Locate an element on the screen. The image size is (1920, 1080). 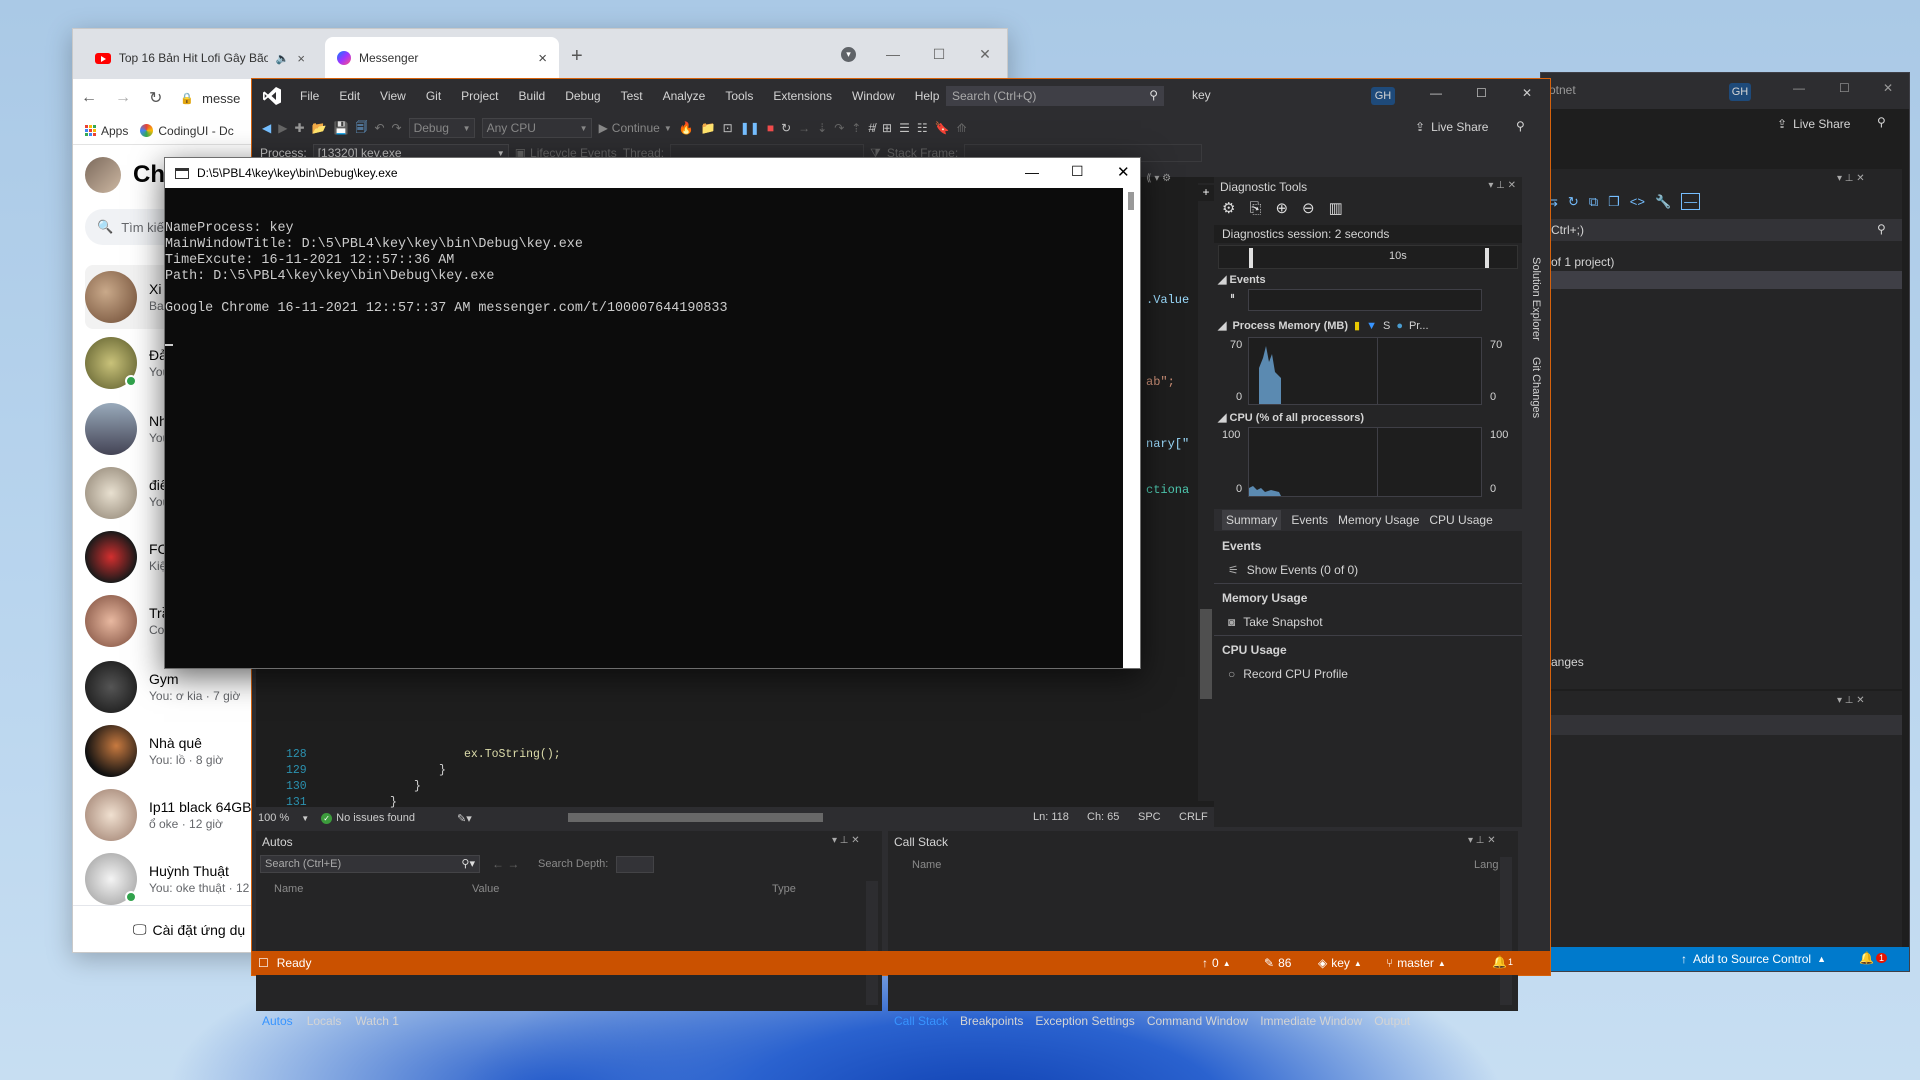
autos-search-input: Search (Ctrl+E) ⚲▾ is located at coordinates (370, 864).